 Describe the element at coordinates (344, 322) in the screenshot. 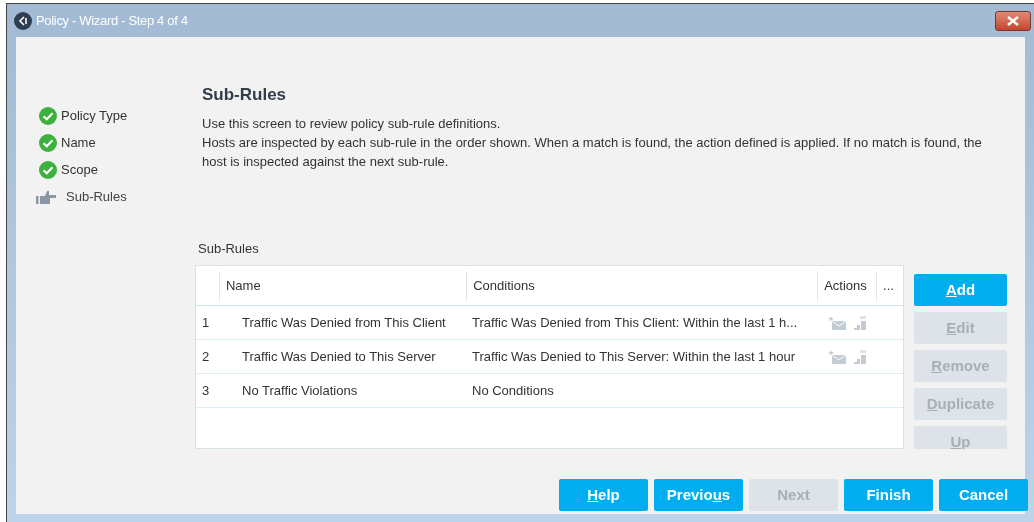

I see `table-cell: Traffic Was Denied from This Client` at that location.